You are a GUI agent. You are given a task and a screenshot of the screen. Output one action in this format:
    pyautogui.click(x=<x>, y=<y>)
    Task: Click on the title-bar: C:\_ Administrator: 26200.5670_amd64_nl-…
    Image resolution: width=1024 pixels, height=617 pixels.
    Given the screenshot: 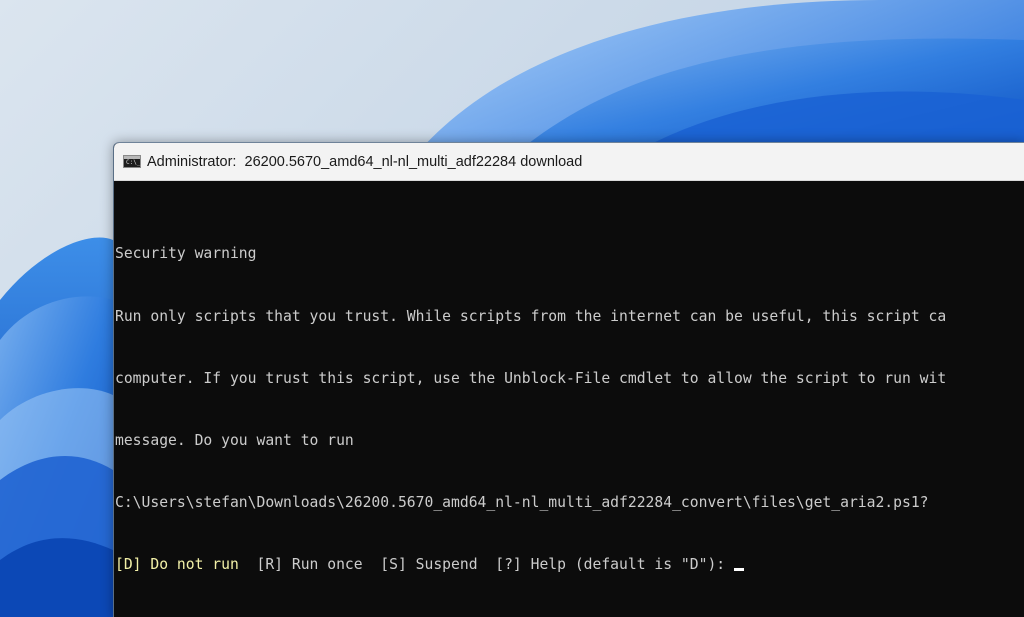 What is the action you would take?
    pyautogui.click(x=569, y=162)
    